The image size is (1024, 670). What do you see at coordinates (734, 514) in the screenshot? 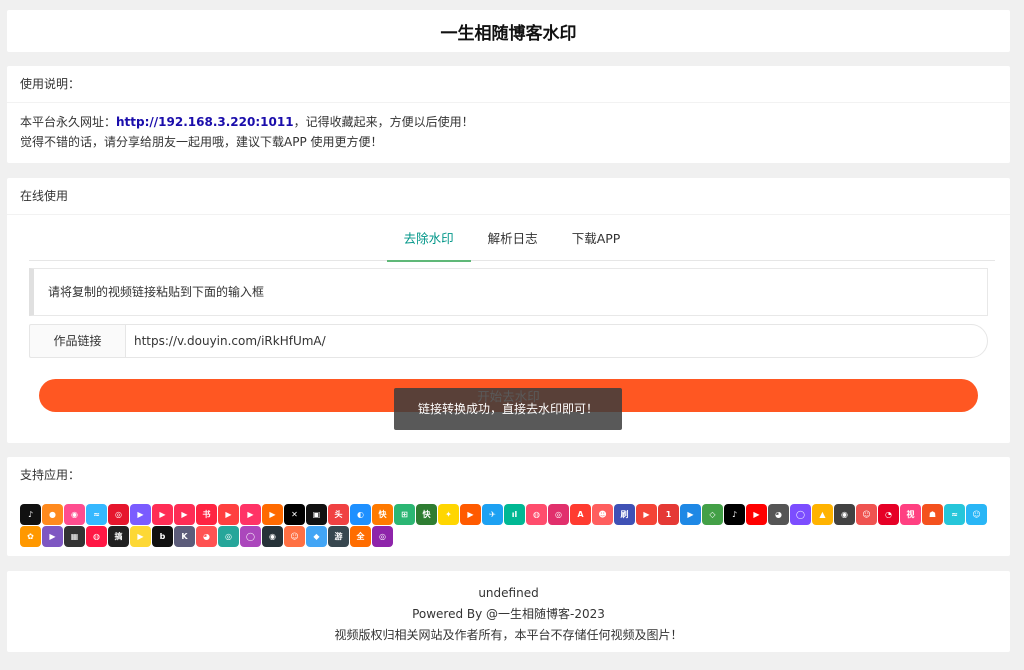
I see `tiktok-icon: ♪` at bounding box center [734, 514].